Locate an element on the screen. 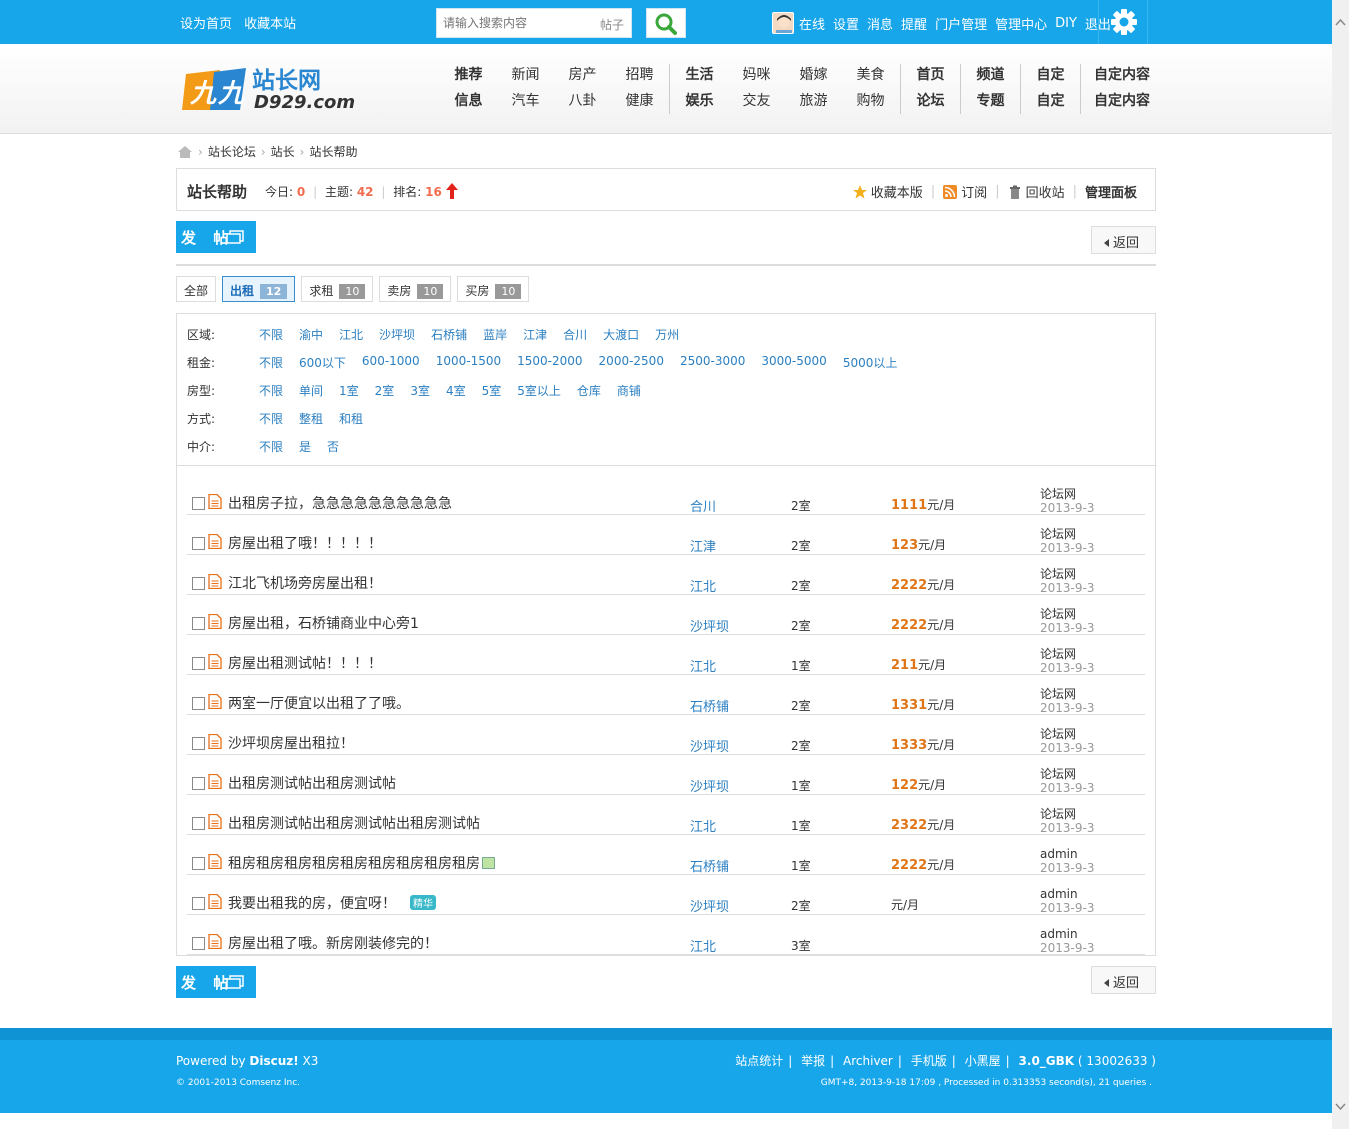 The image size is (1349, 1129). nav-item: 娱乐 is located at coordinates (699, 101).